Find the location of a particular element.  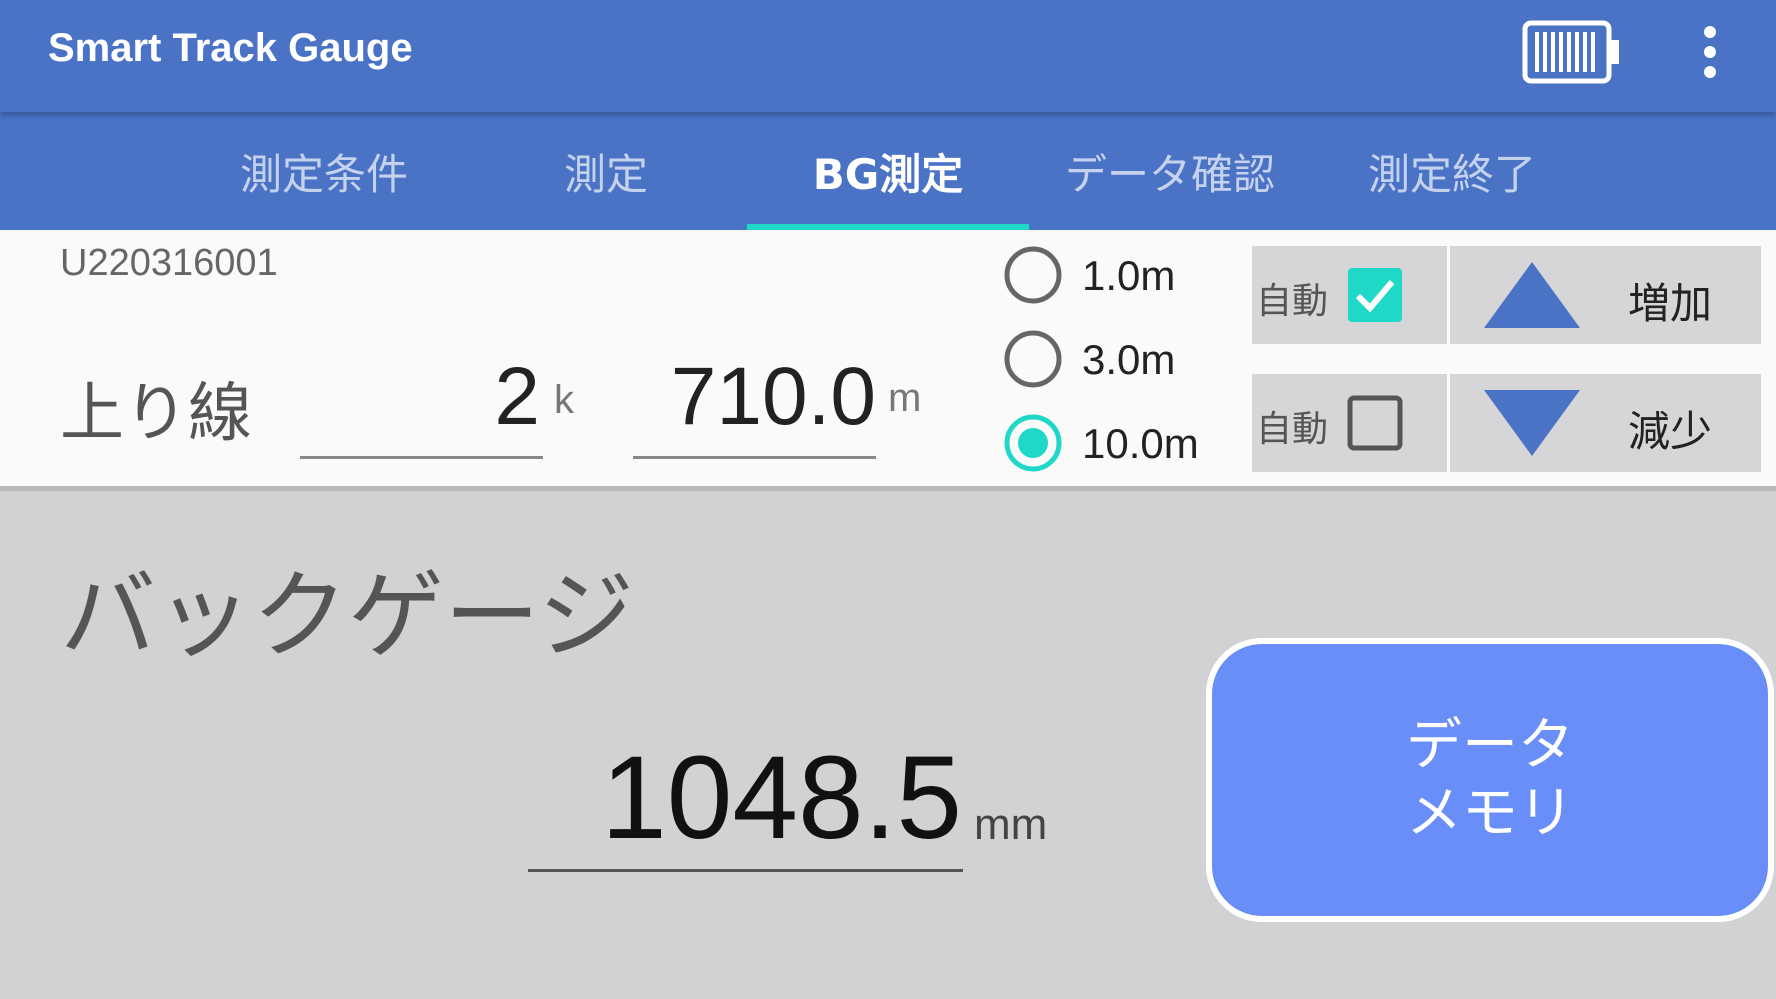

backgauge-underline is located at coordinates (745, 870).